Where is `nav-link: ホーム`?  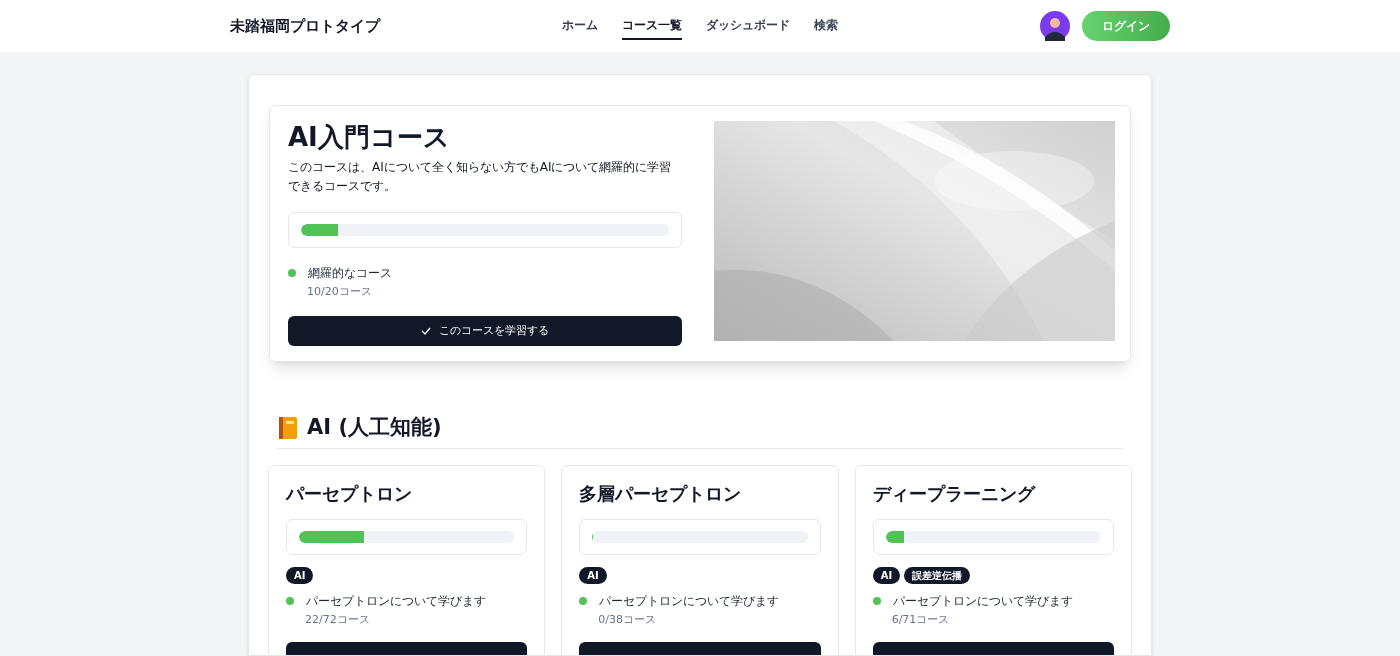 nav-link: ホーム is located at coordinates (580, 26).